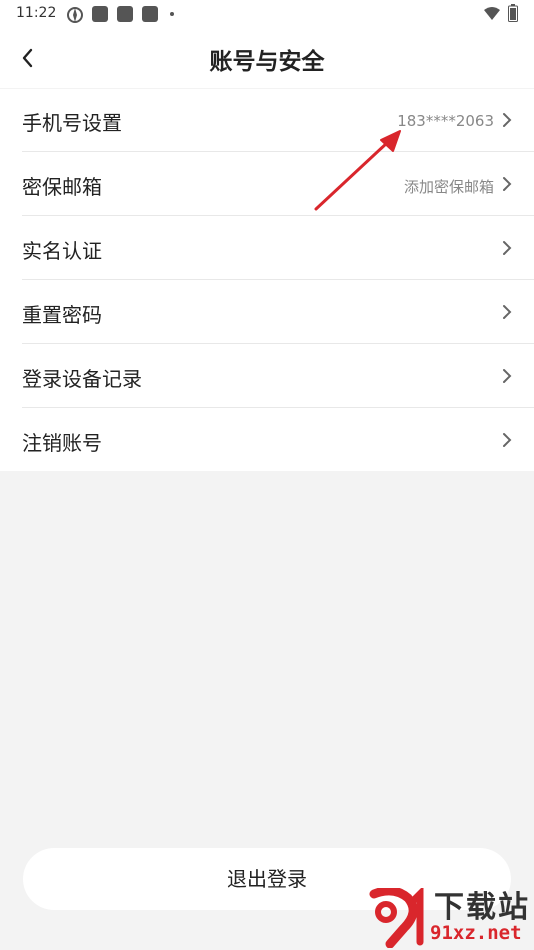 The height and width of the screenshot is (950, 534). What do you see at coordinates (267, 248) in the screenshot?
I see `real-name-verification-item: 实名认证` at bounding box center [267, 248].